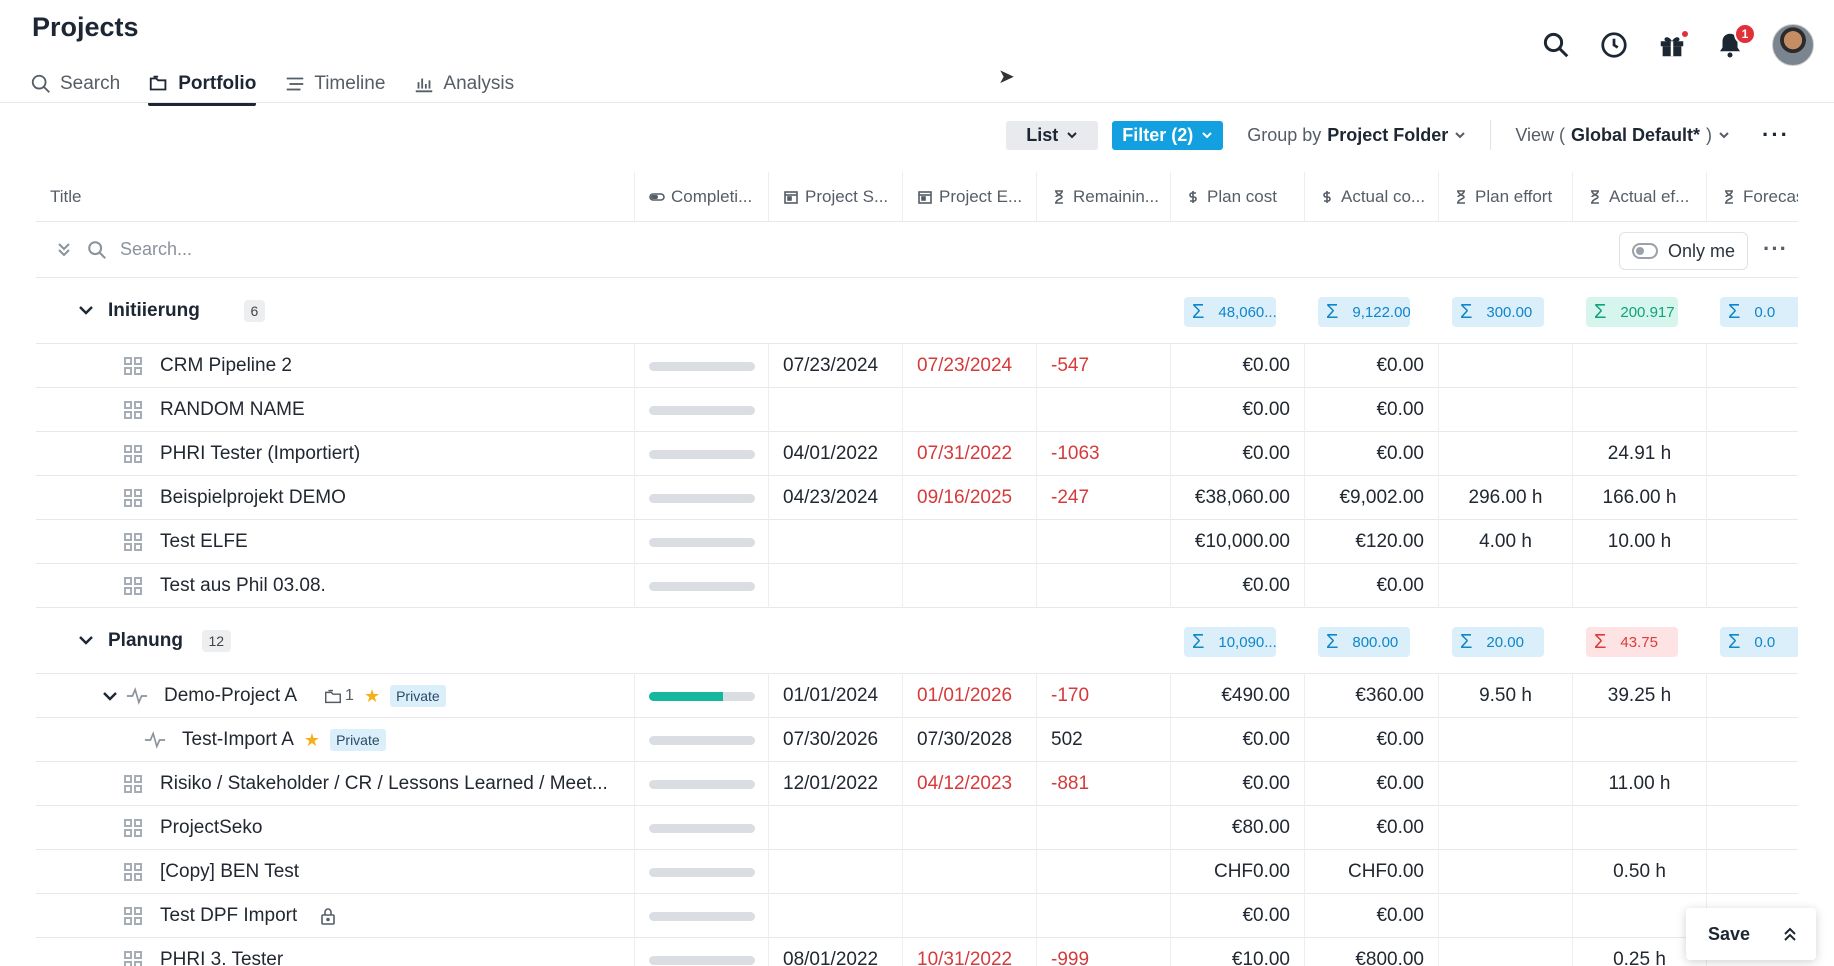 This screenshot has width=1834, height=966. What do you see at coordinates (420, 249) in the screenshot?
I see `search-input` at bounding box center [420, 249].